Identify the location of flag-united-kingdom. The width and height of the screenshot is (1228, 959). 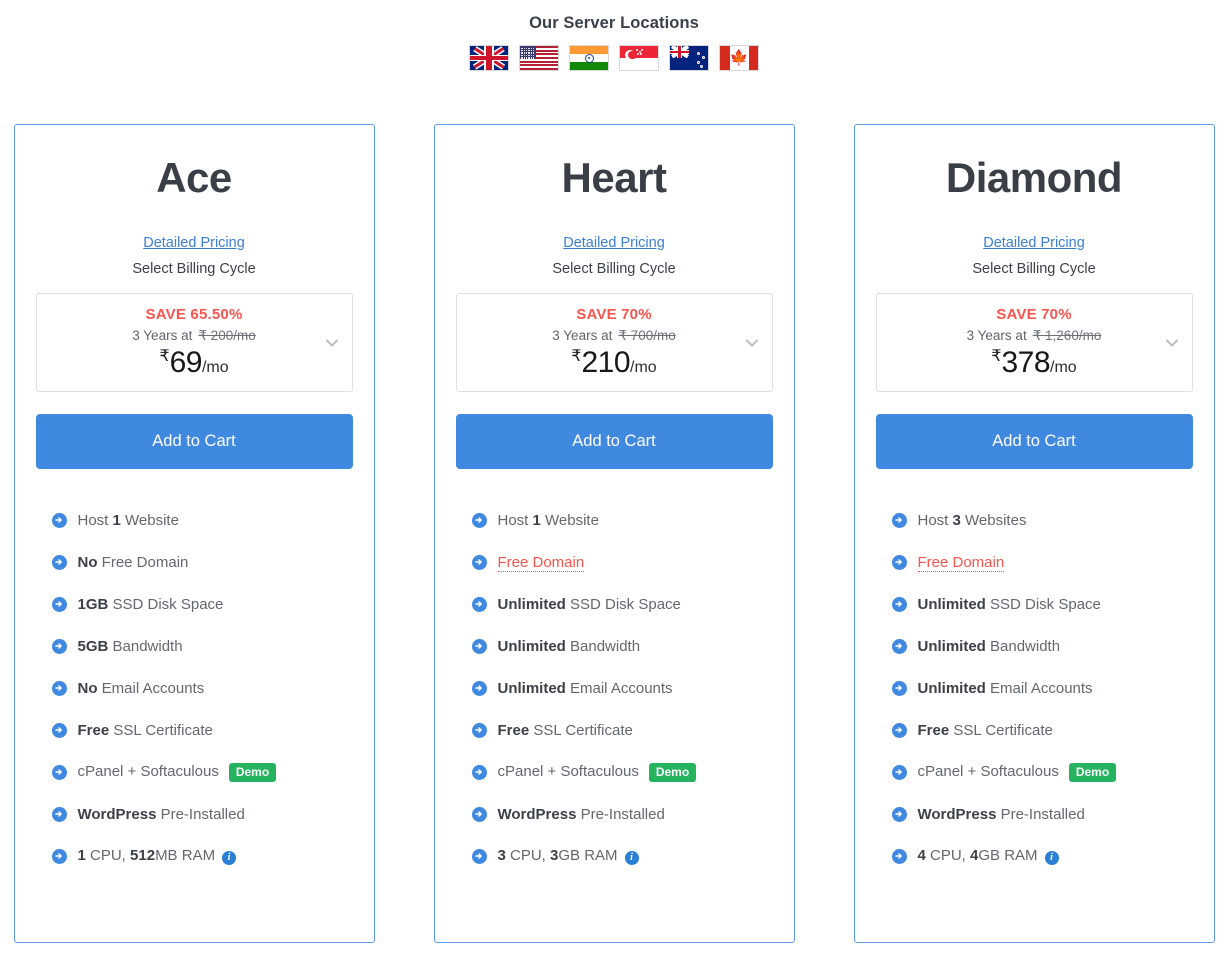
(489, 58).